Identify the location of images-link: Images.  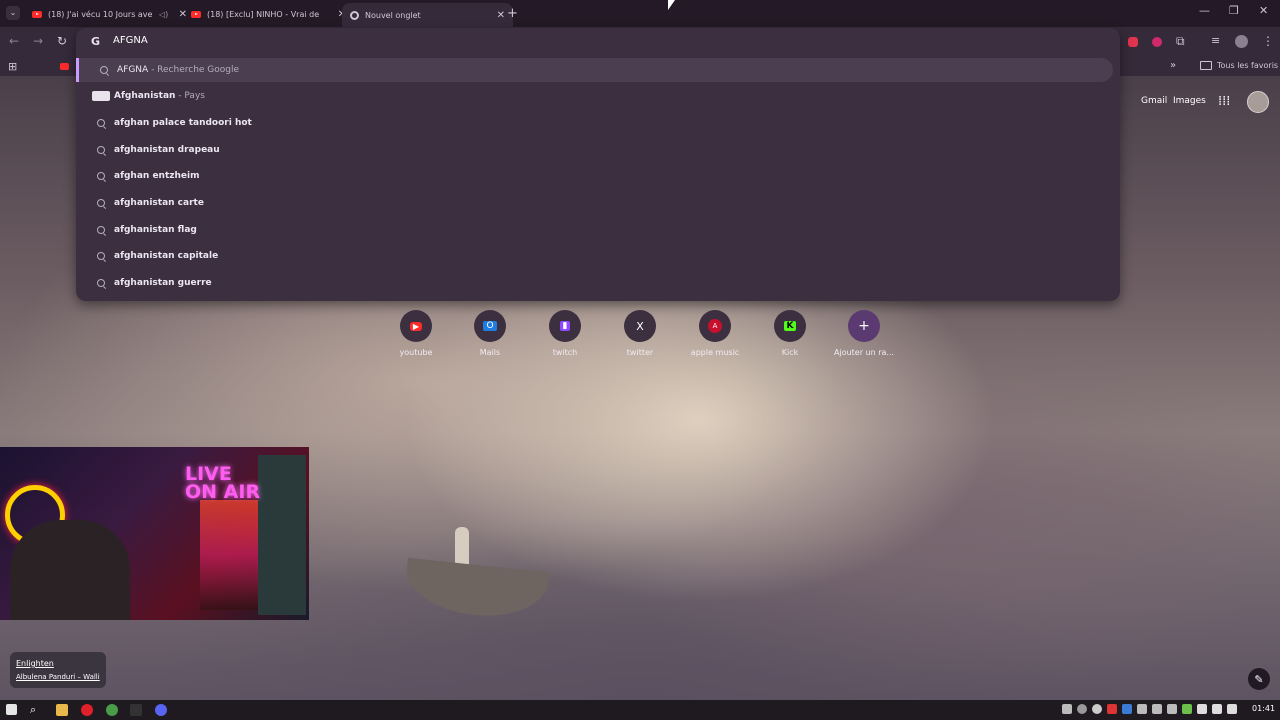
(1189, 101).